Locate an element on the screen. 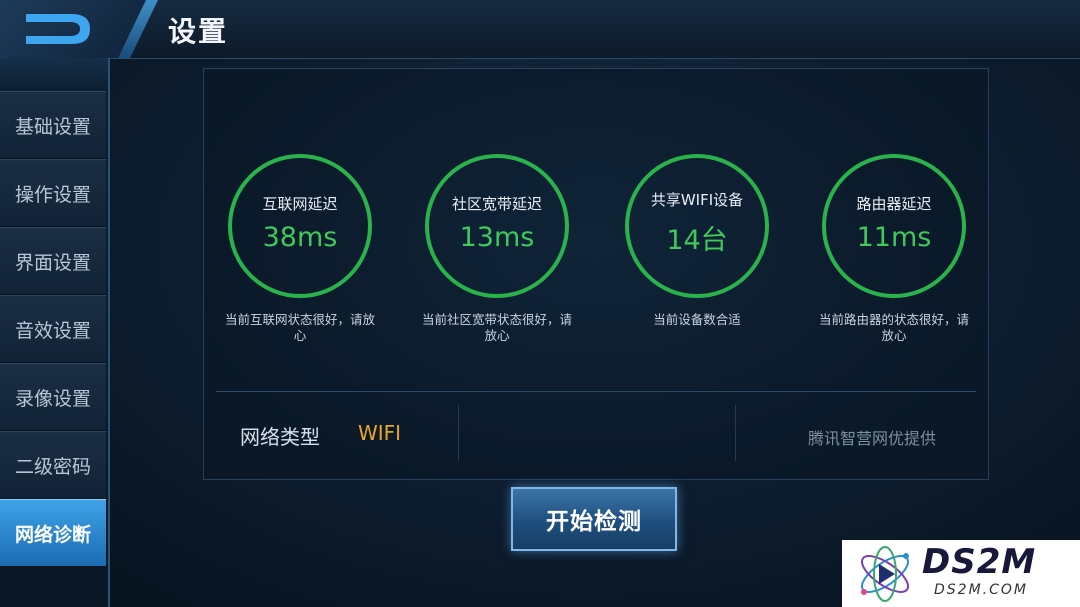 This screenshot has width=1080, height=607. network-type-value: WIFI is located at coordinates (380, 433).